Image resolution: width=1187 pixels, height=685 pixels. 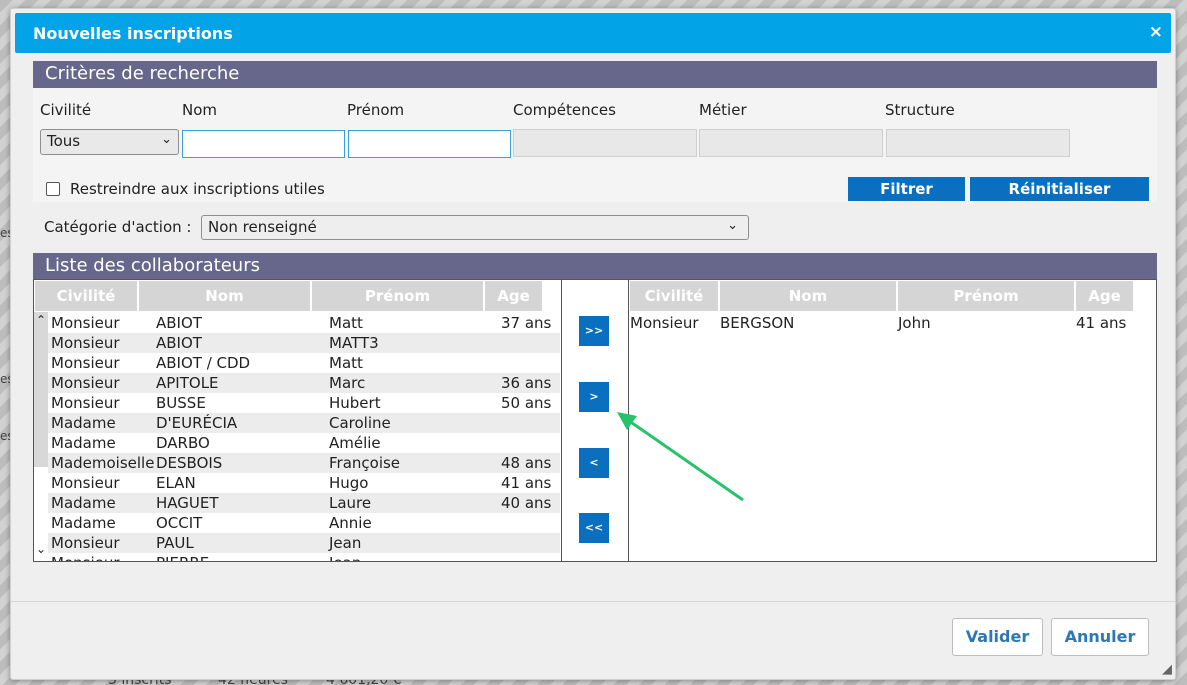 I want to click on cell-prenom: John, so click(x=914, y=323).